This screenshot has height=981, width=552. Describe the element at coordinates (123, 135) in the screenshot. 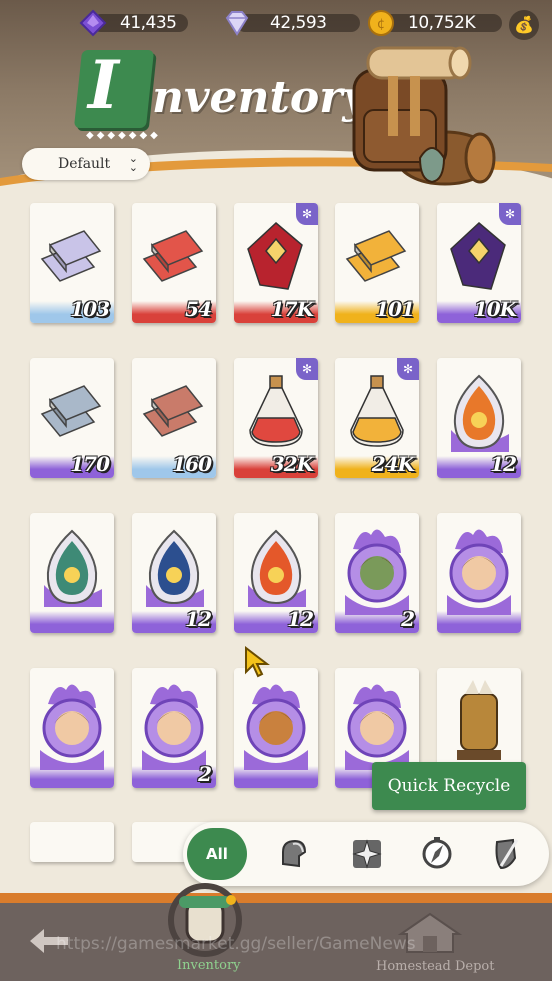

I see `title-dots: ◆◆◆◆◆◆◆` at that location.